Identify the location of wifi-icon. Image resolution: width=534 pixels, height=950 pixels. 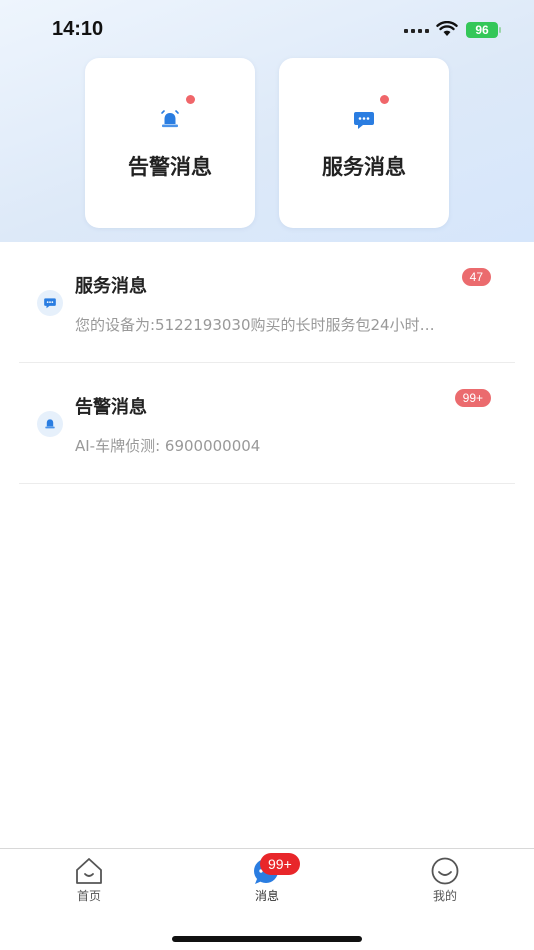
(447, 28).